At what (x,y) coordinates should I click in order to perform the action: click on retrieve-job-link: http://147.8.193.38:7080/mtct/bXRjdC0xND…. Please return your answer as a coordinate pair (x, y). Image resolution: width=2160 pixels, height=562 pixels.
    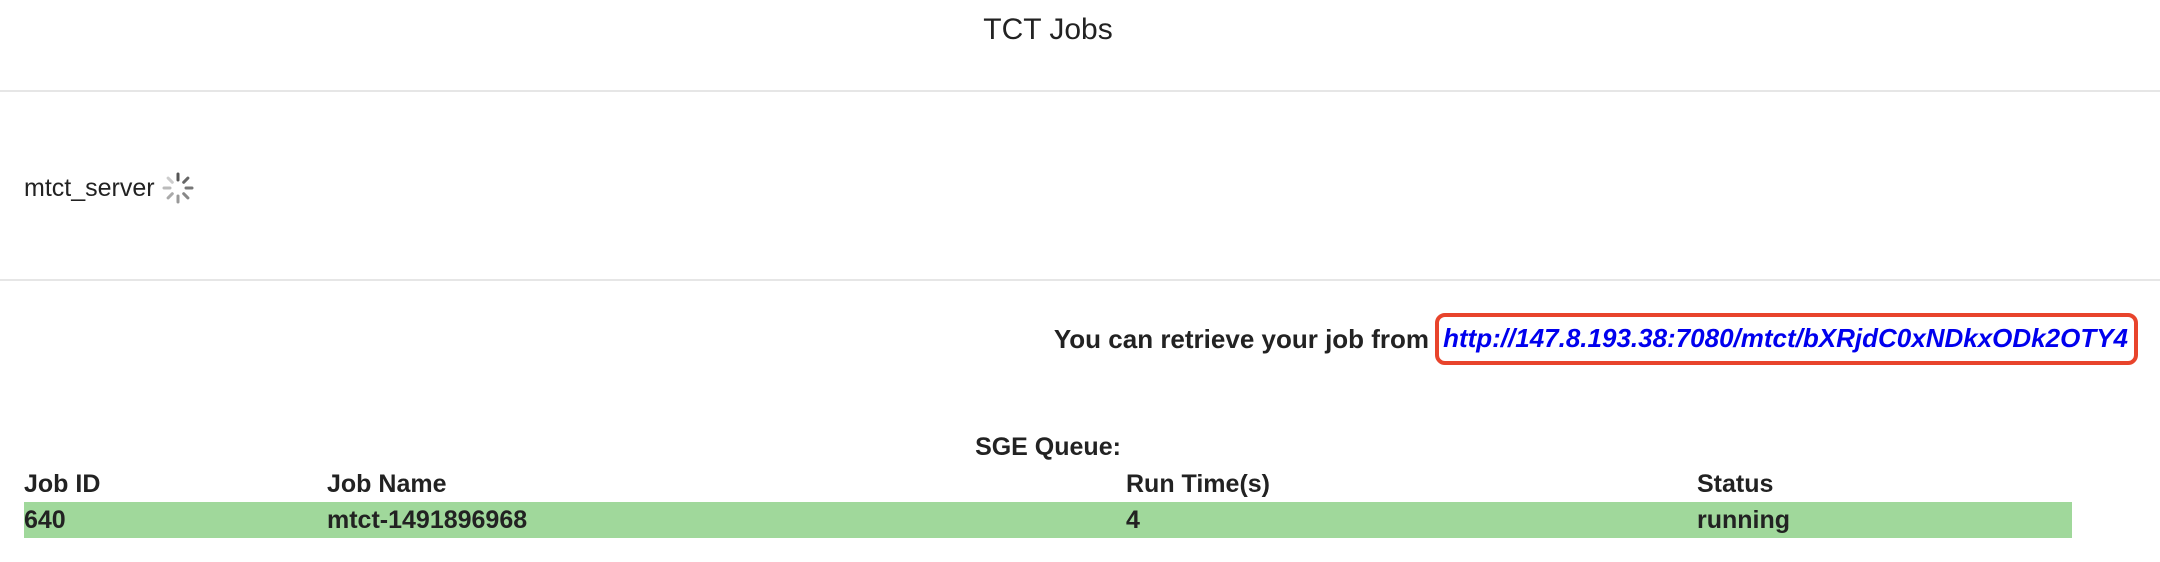
    Looking at the image, I should click on (1786, 339).